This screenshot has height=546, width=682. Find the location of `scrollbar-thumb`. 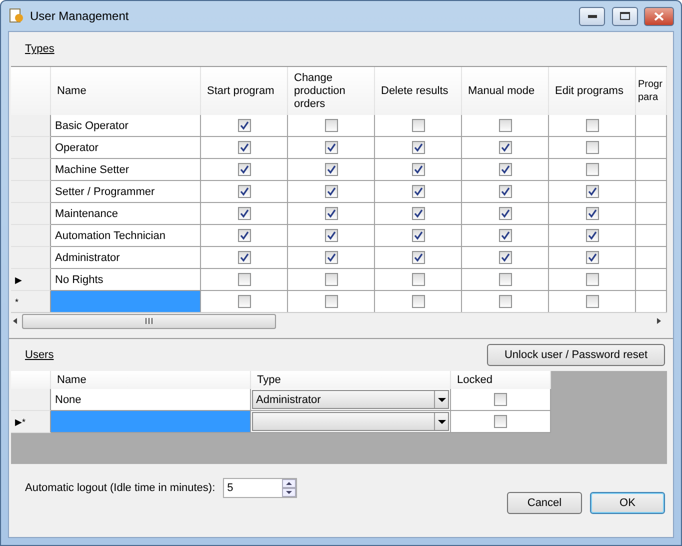

scrollbar-thumb is located at coordinates (149, 321).